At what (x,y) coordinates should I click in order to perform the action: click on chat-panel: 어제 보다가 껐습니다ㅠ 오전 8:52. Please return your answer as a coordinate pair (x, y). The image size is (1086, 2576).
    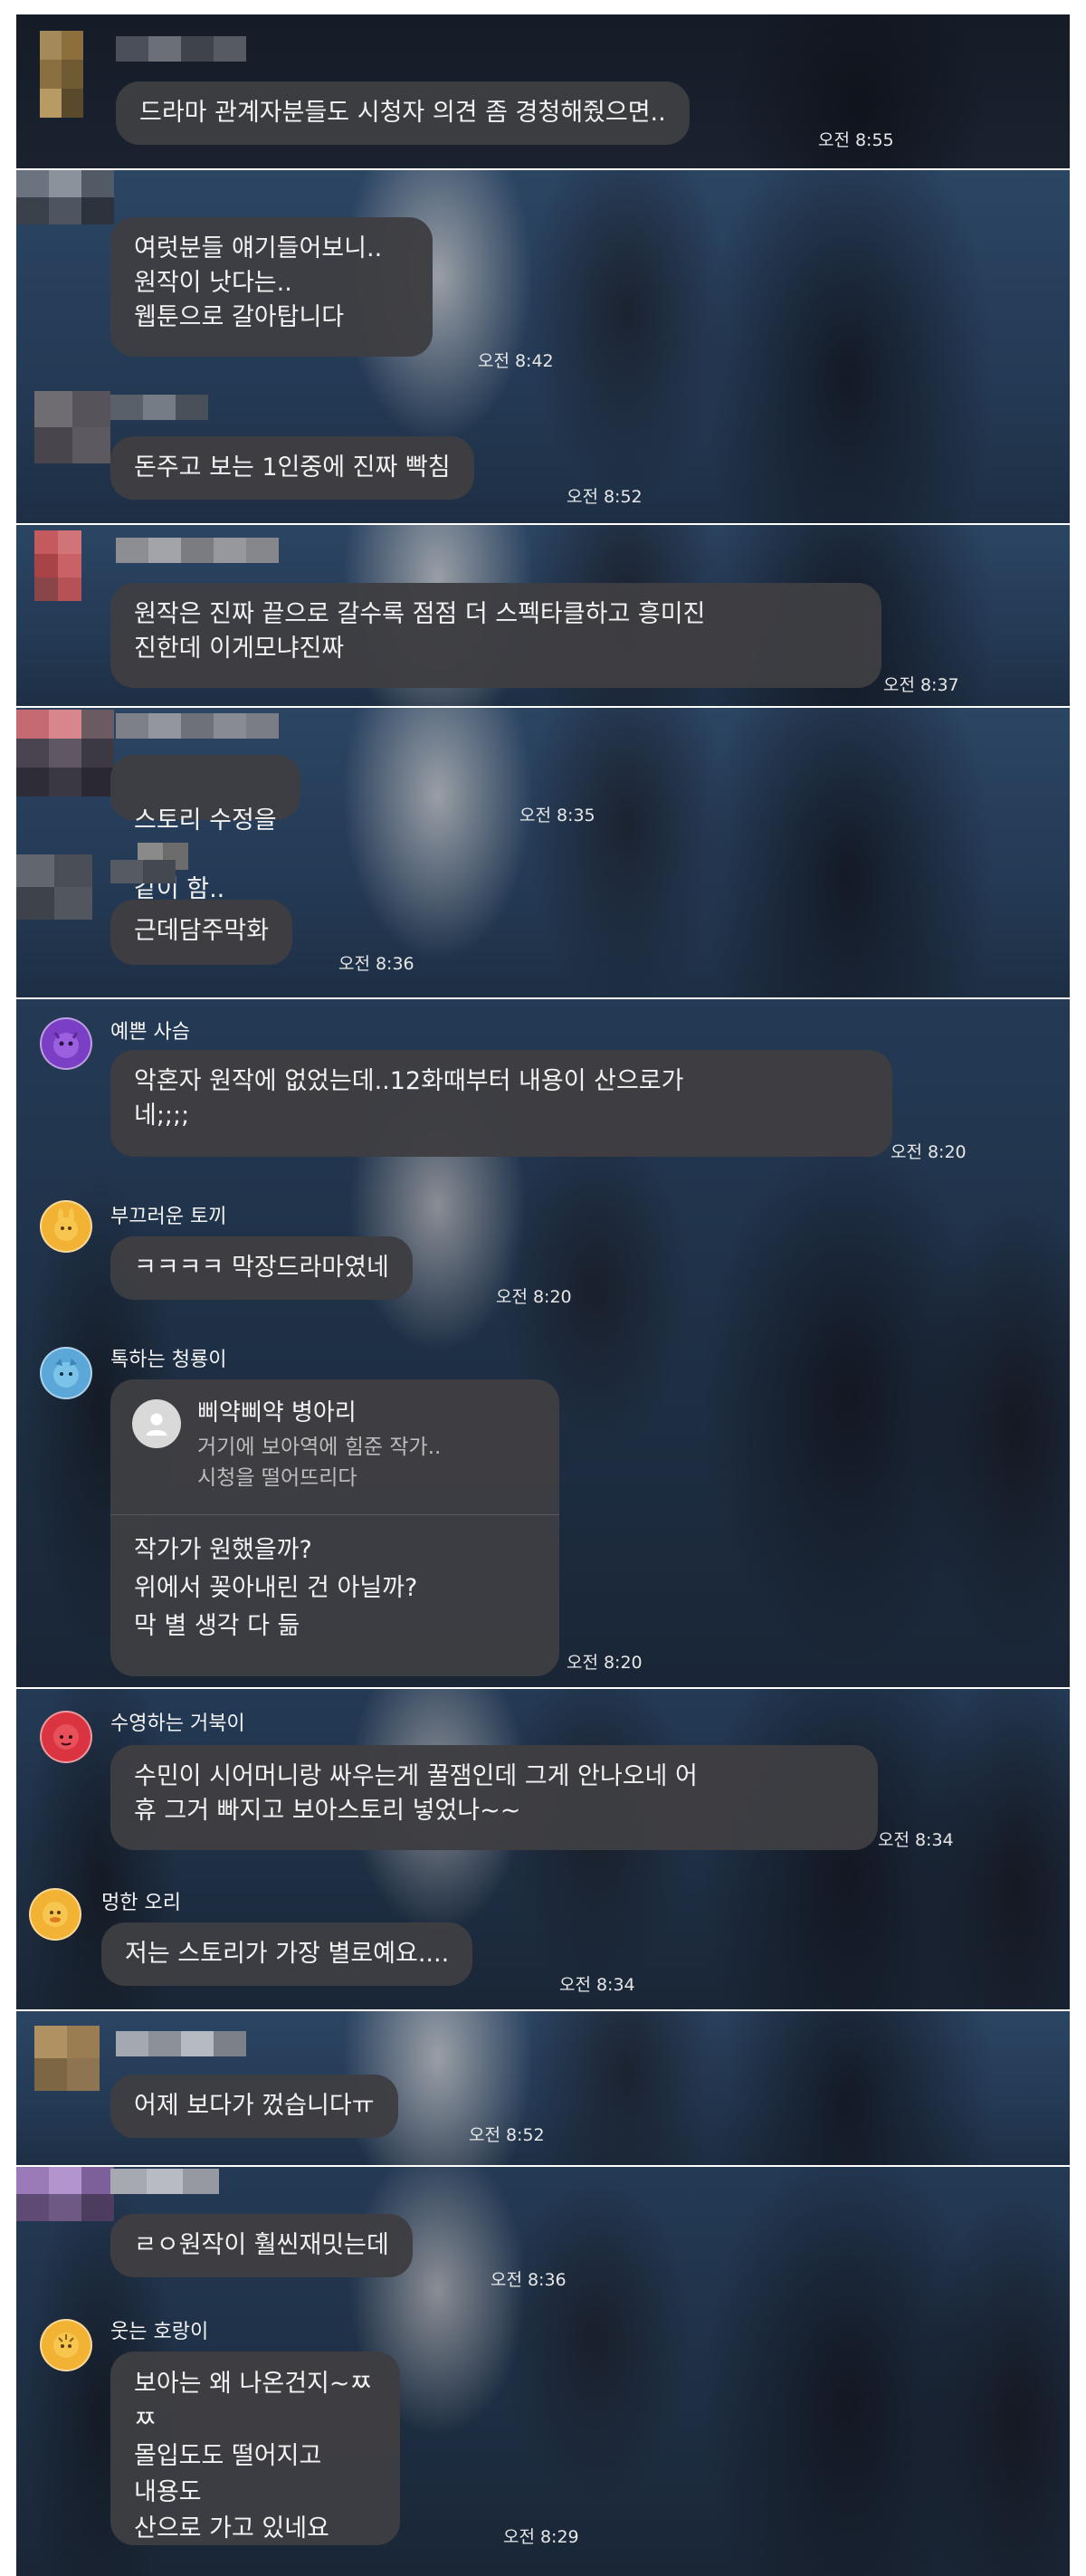
    Looking at the image, I should click on (543, 2088).